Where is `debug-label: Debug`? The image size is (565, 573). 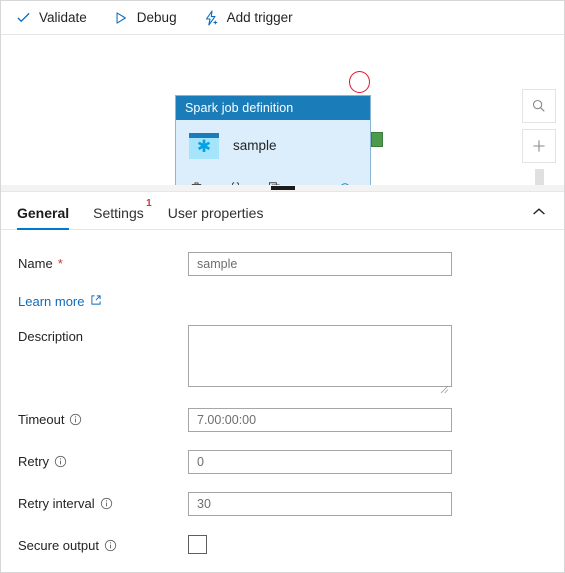 debug-label: Debug is located at coordinates (156, 17).